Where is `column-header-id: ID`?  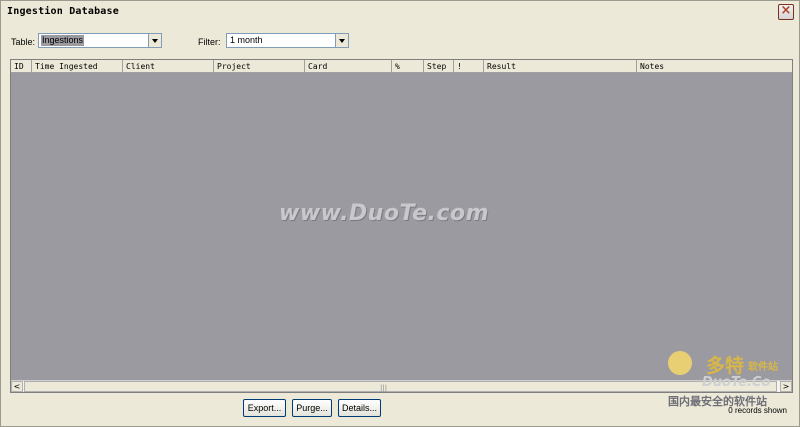
column-header-id: ID is located at coordinates (21, 66).